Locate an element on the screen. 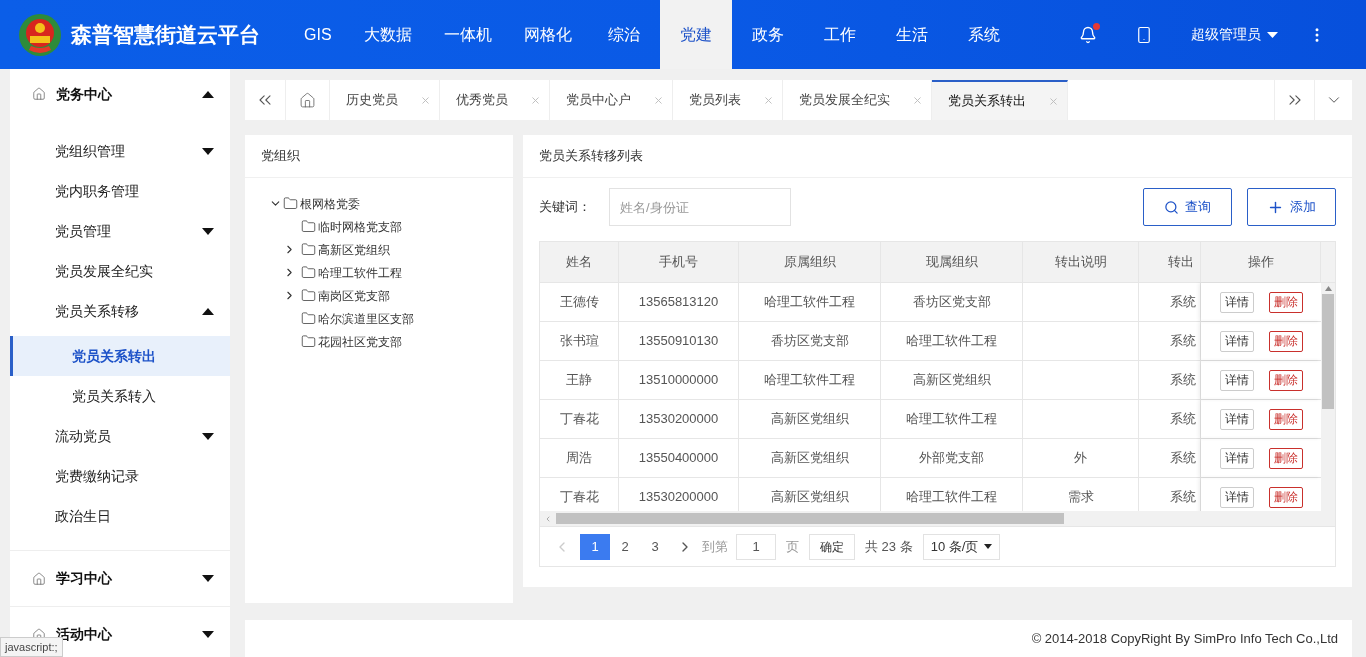 This screenshot has height=657, width=1366. sidebar-group: 党员关系转移 is located at coordinates (120, 311).